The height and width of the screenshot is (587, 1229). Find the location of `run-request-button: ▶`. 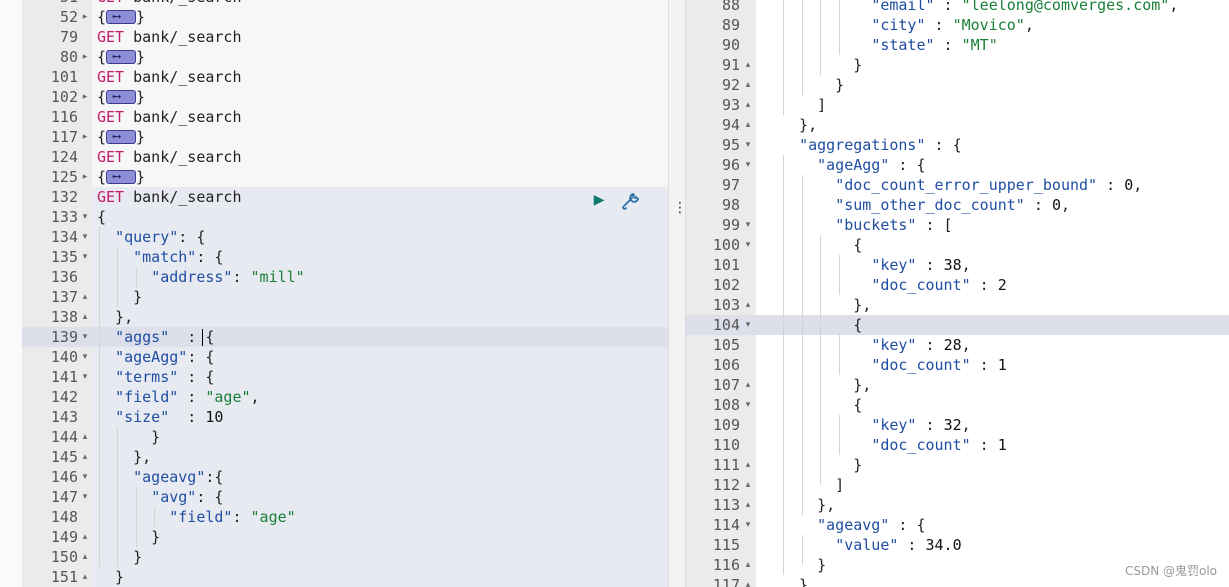

run-request-button: ▶ is located at coordinates (599, 200).